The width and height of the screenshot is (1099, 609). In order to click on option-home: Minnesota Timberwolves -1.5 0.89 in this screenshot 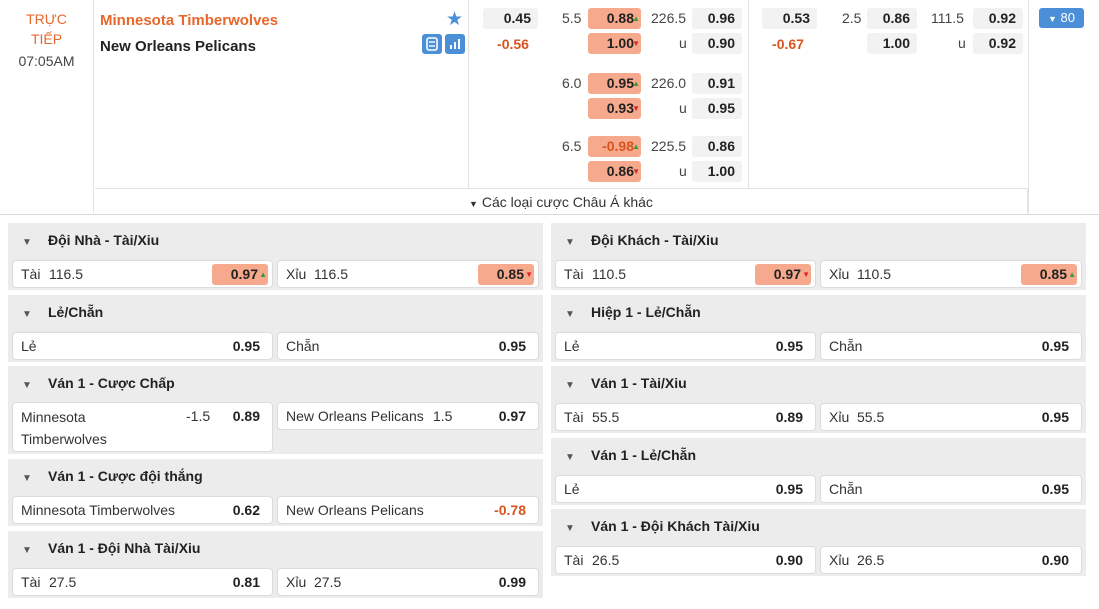, I will do `click(142, 427)`.